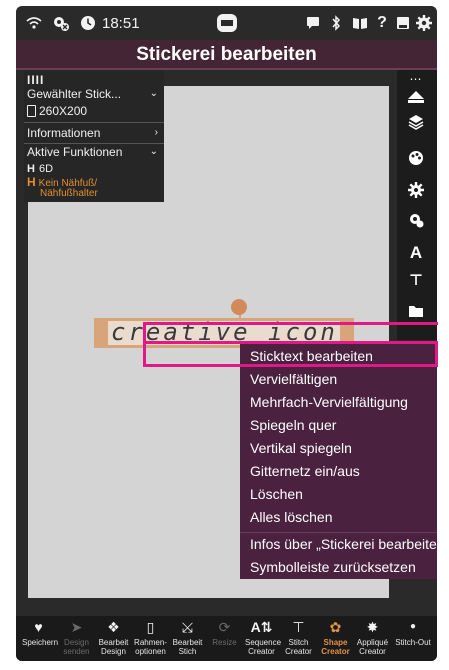 The height and width of the screenshot is (670, 449). What do you see at coordinates (93, 182) in the screenshot?
I see `warning-row: H Kein Nähfuß/` at bounding box center [93, 182].